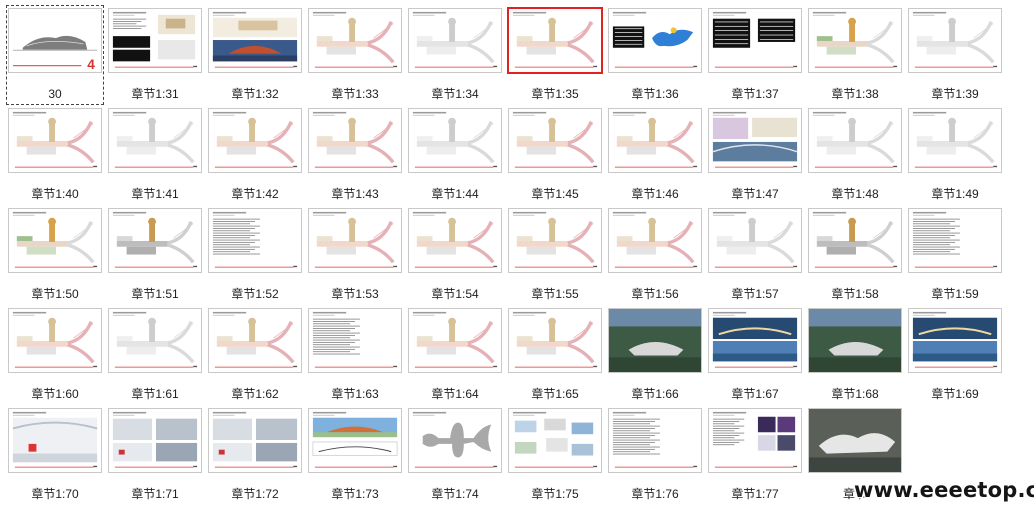  I want to click on slide-item: 章节1:41, so click(155, 155).